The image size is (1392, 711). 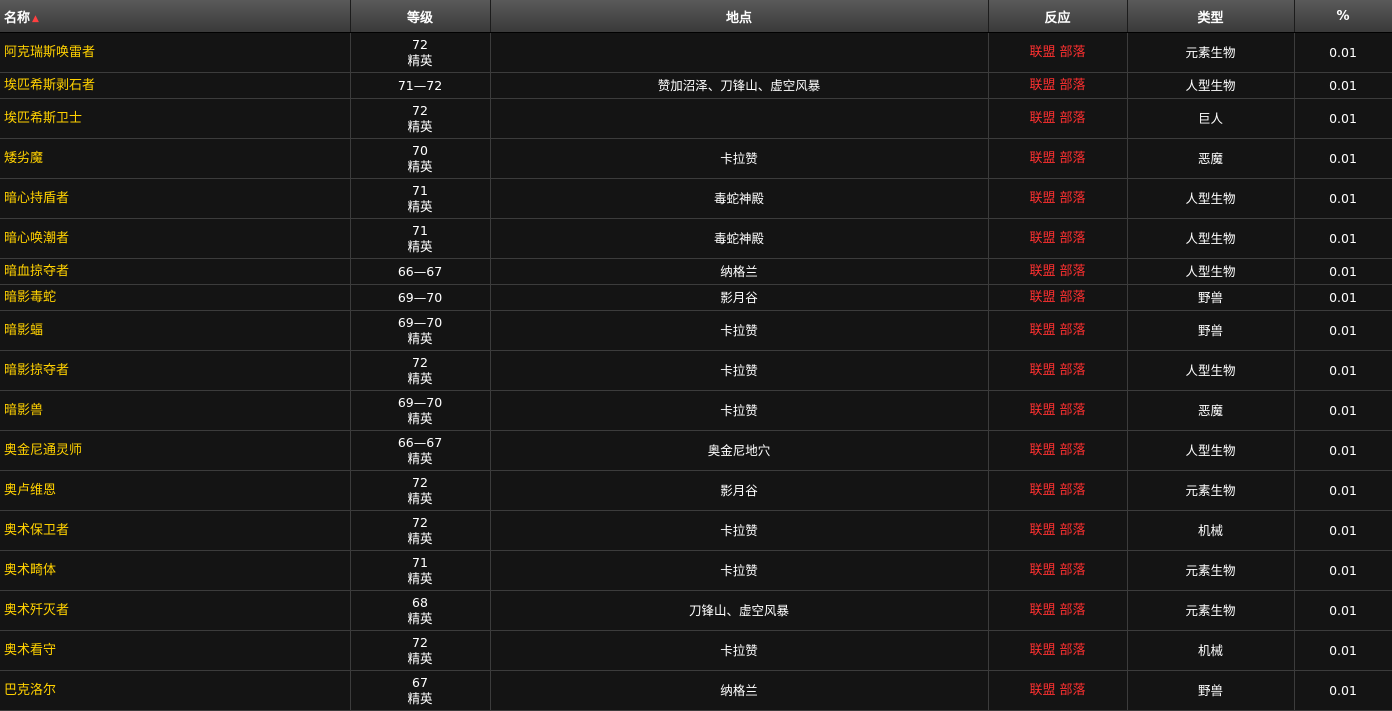 What do you see at coordinates (35, 18) in the screenshot?
I see `sort-ascending-icon: ▲` at bounding box center [35, 18].